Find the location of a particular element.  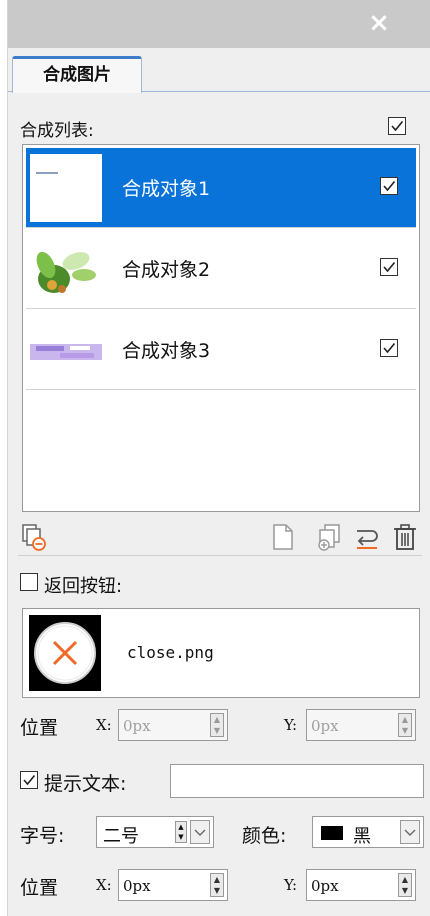

tip-text-checkbox is located at coordinates (29, 780).